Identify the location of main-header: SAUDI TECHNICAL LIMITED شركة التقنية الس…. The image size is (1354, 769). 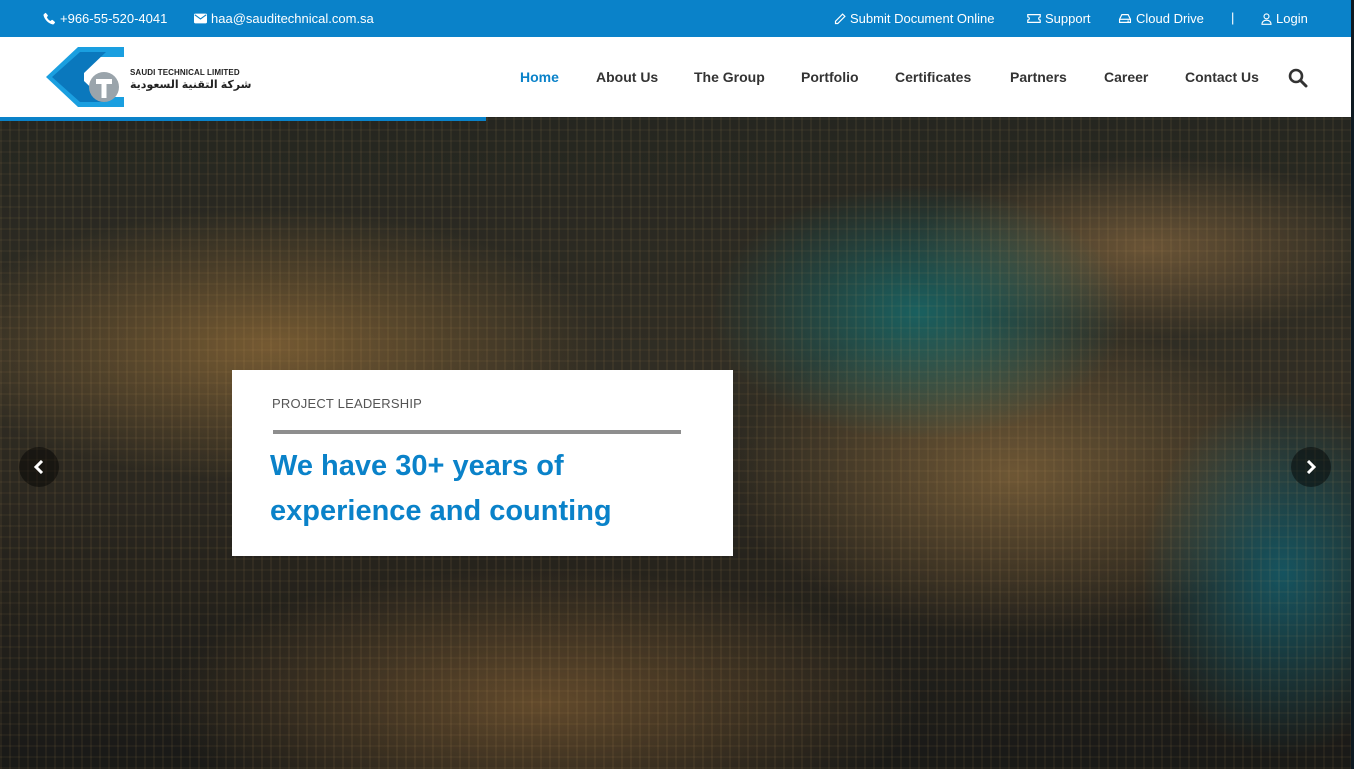
(675, 77).